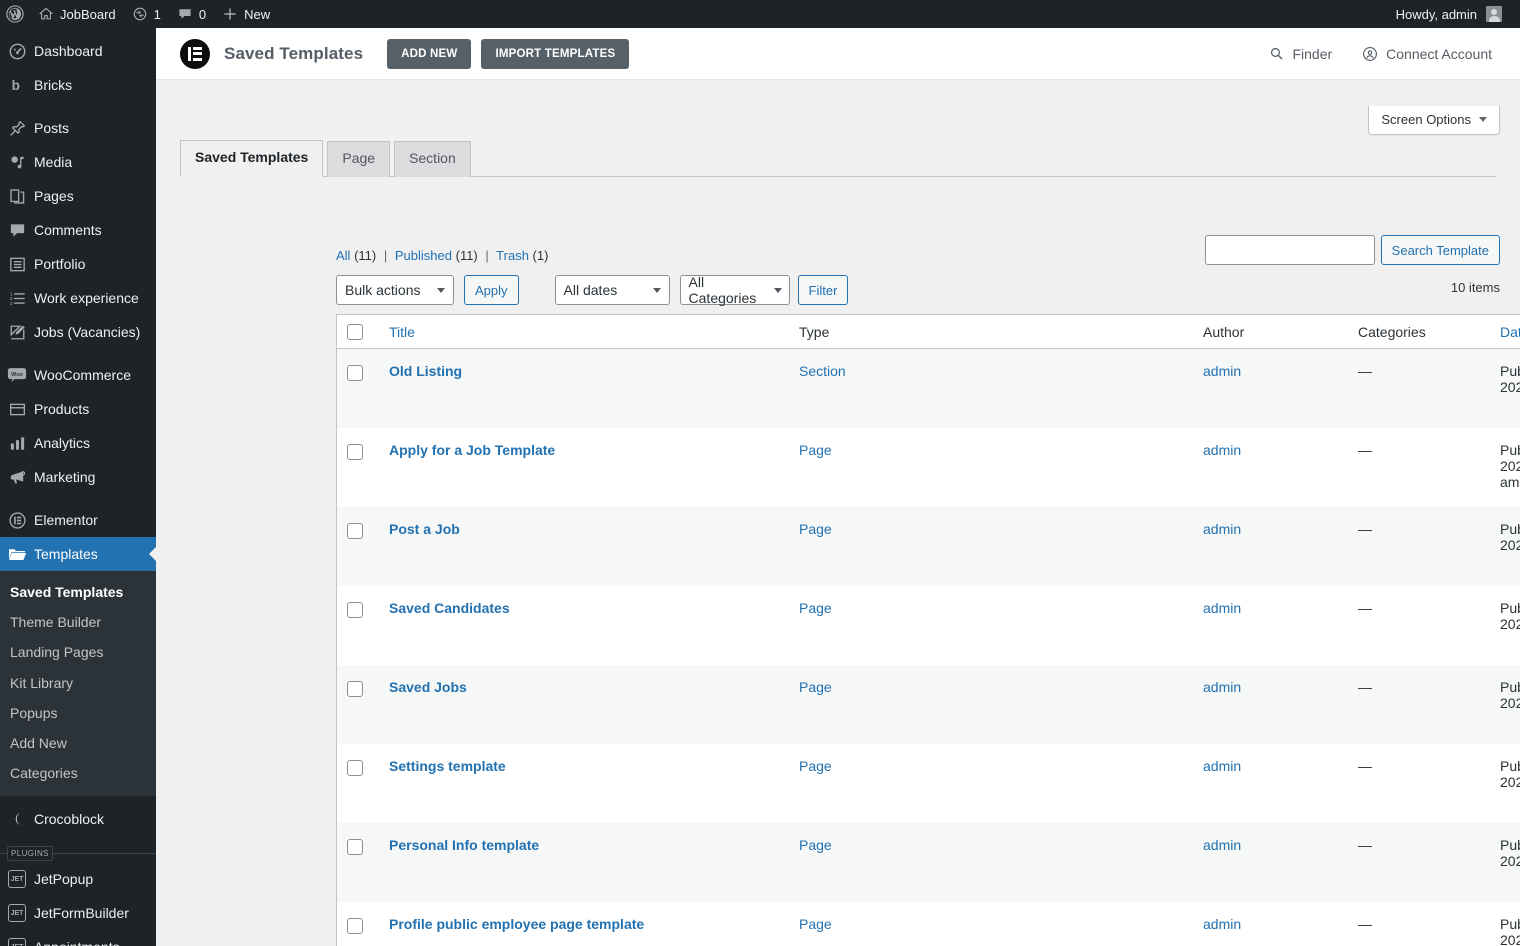 The image size is (1520, 946). What do you see at coordinates (78, 520) in the screenshot?
I see `sidebar-item-elementor: Elementor` at bounding box center [78, 520].